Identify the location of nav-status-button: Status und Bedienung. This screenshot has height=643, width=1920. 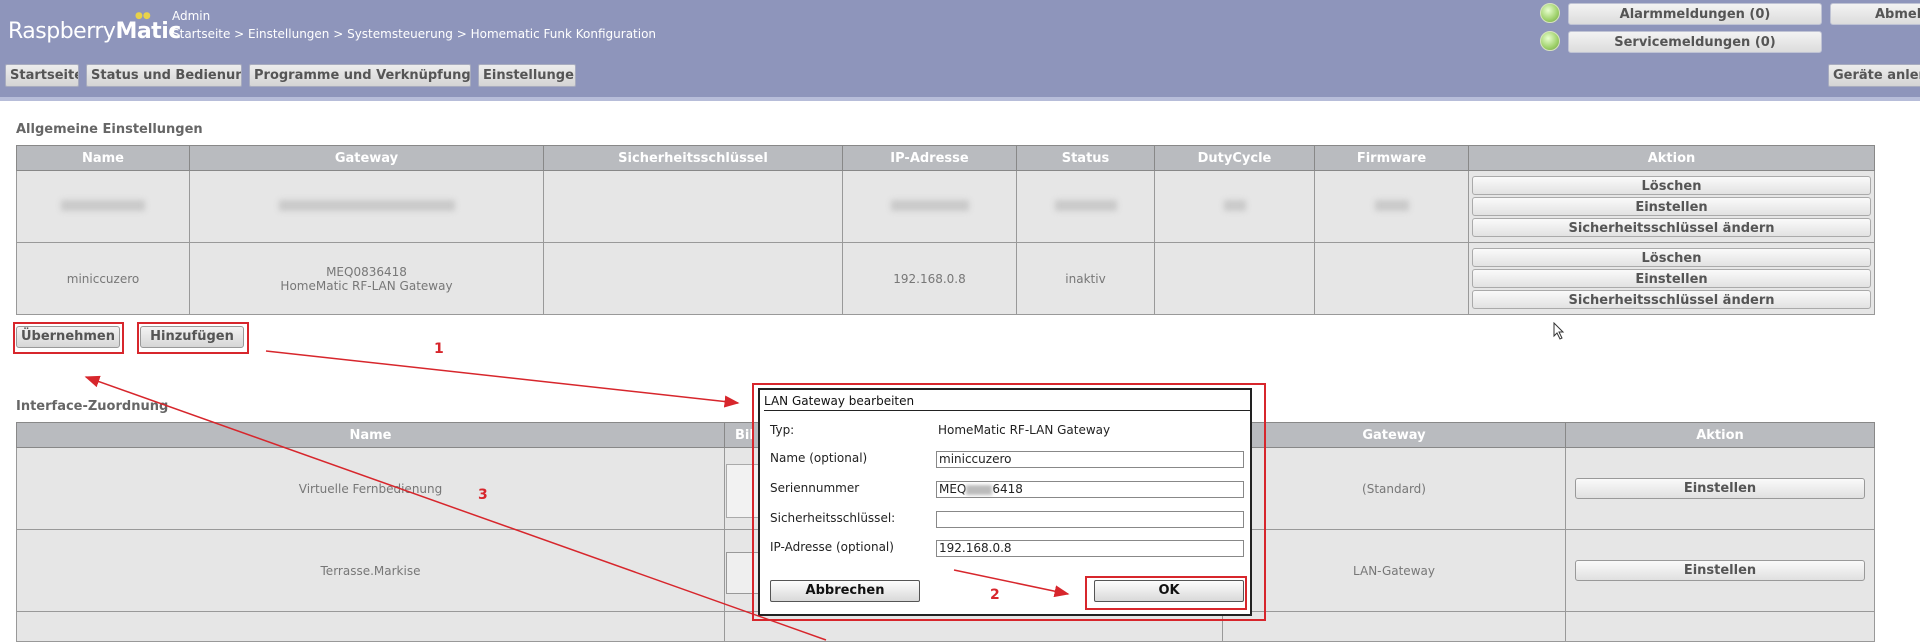
(164, 75).